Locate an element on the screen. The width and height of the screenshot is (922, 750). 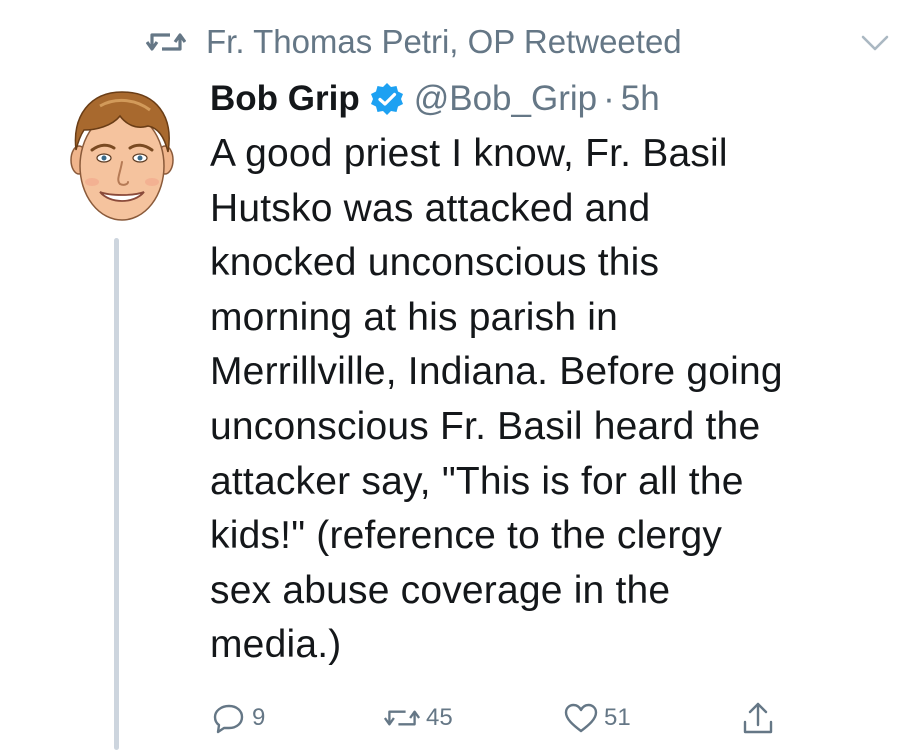
share-icon is located at coordinates (758, 718).